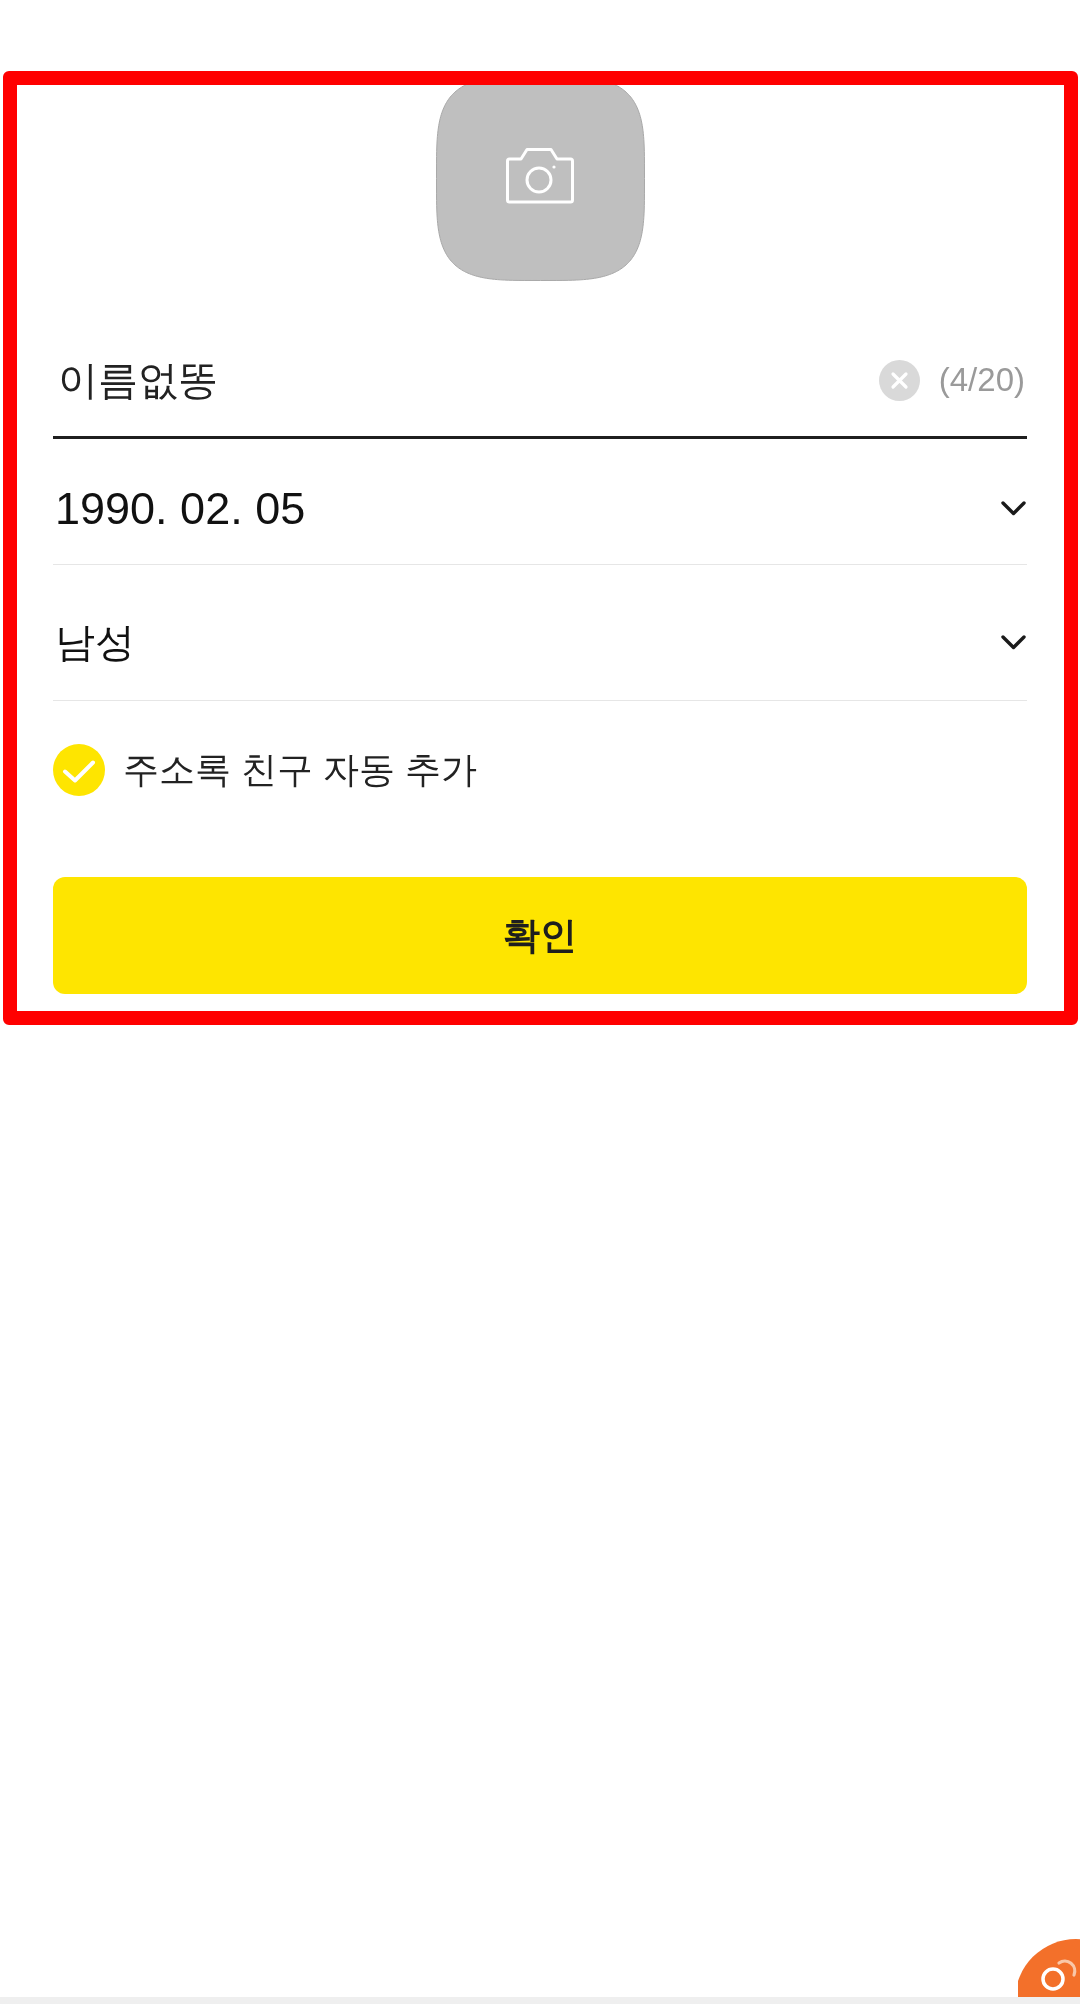 This screenshot has height=2004, width=1080. I want to click on birthdate-dropdown: 1990. 02. 05, so click(540, 502).